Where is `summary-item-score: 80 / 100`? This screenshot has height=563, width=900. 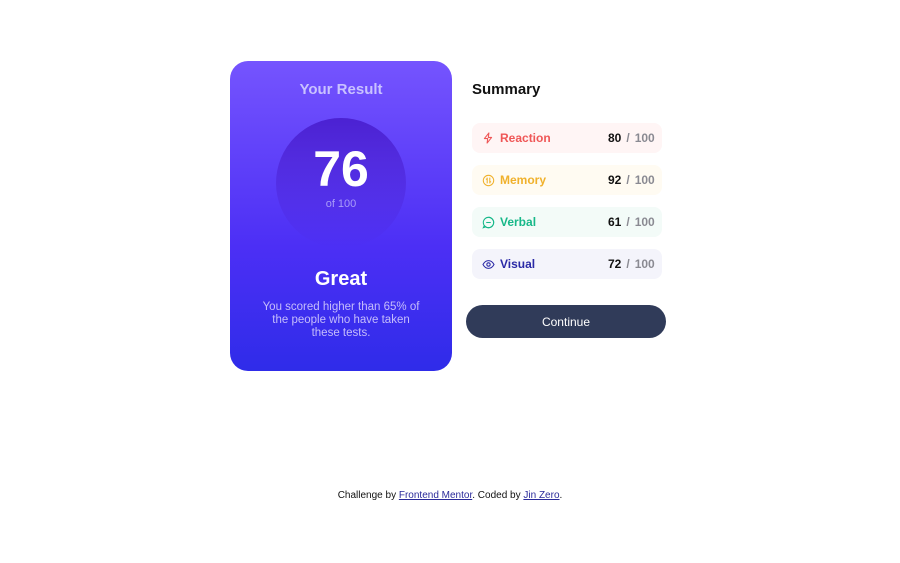
summary-item-score: 80 / 100 is located at coordinates (631, 138).